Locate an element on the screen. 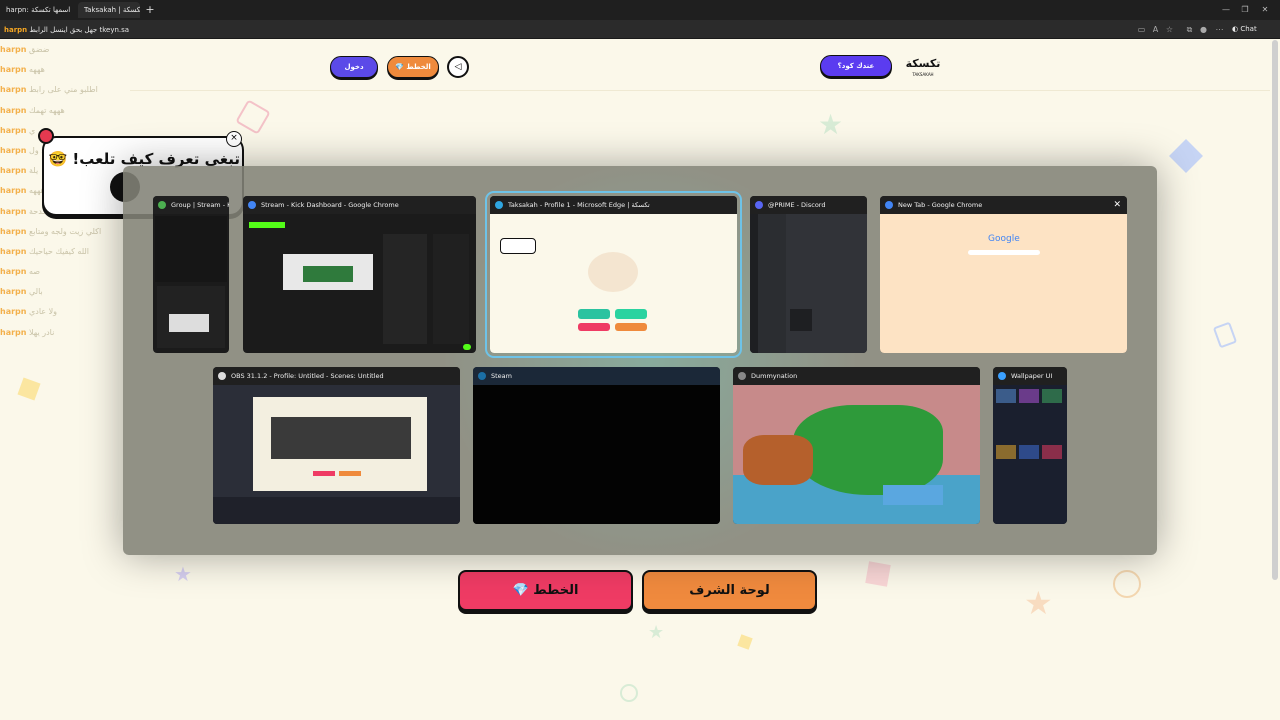 The height and width of the screenshot is (720, 1280). collections-icon: ⧉ is located at coordinates (1189, 29).